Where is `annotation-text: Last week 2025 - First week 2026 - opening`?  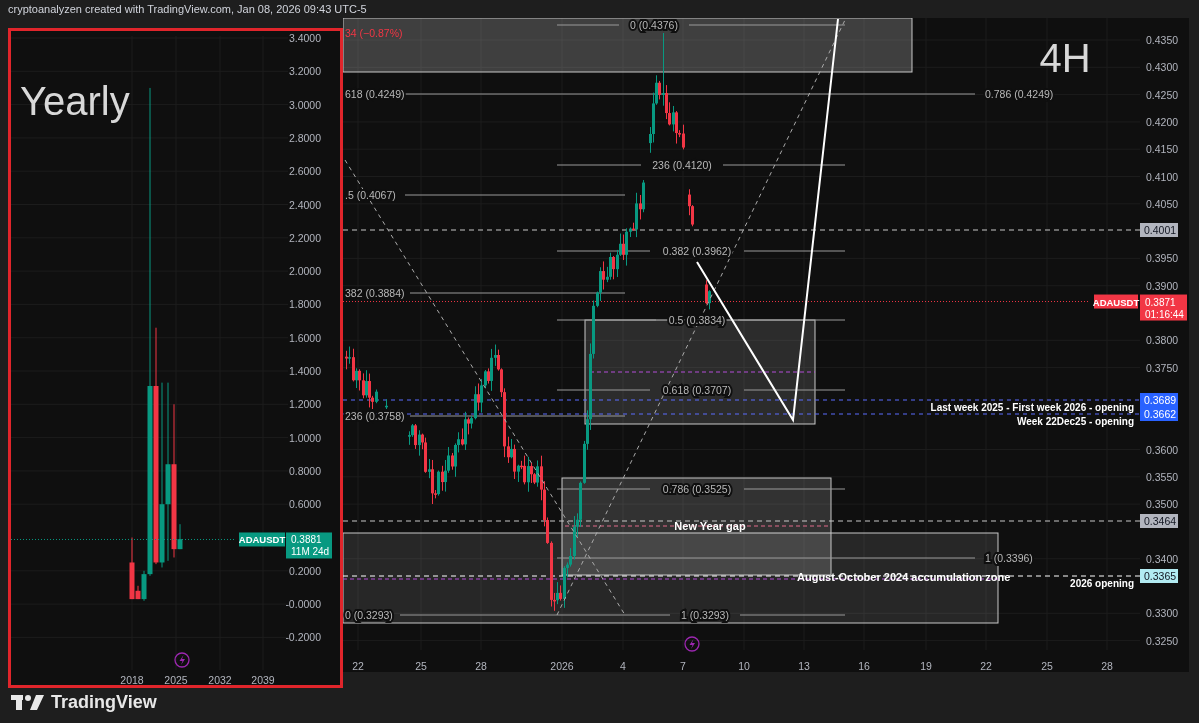
annotation-text: Last week 2025 - First week 2026 - opening is located at coordinates (1032, 407).